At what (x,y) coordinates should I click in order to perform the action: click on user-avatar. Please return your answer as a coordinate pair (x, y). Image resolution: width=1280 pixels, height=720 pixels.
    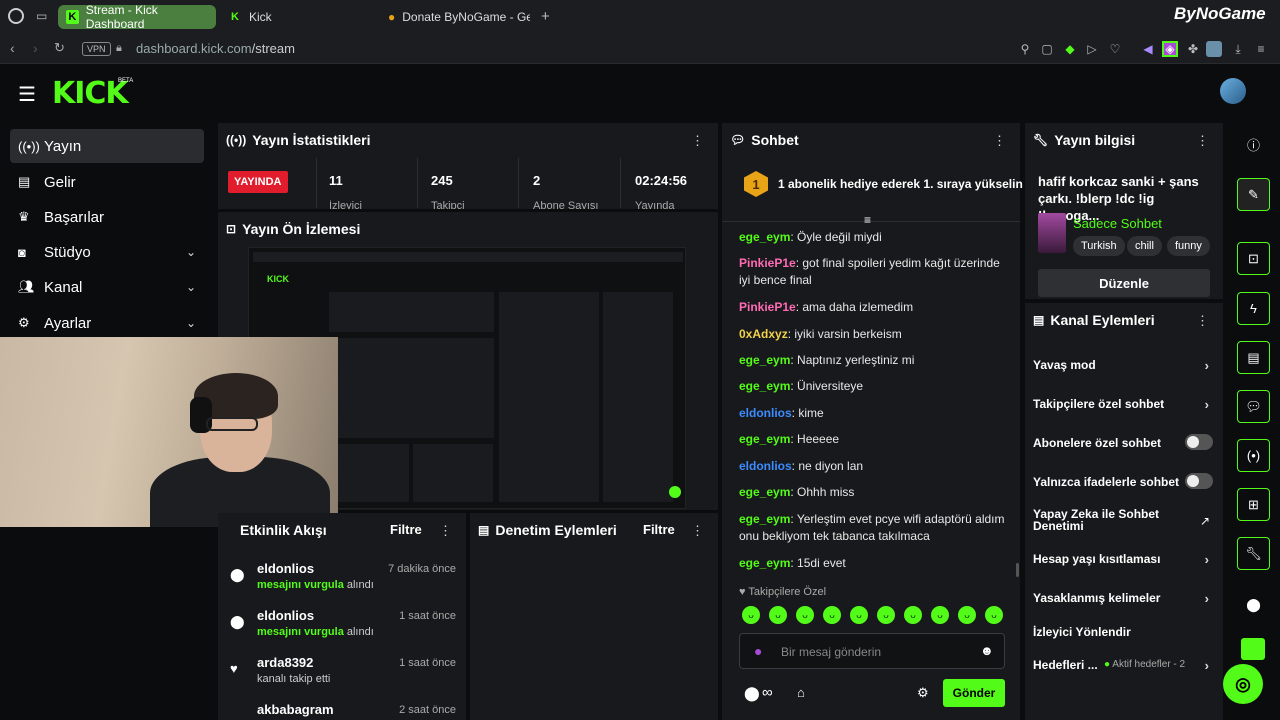
    Looking at the image, I should click on (1233, 91).